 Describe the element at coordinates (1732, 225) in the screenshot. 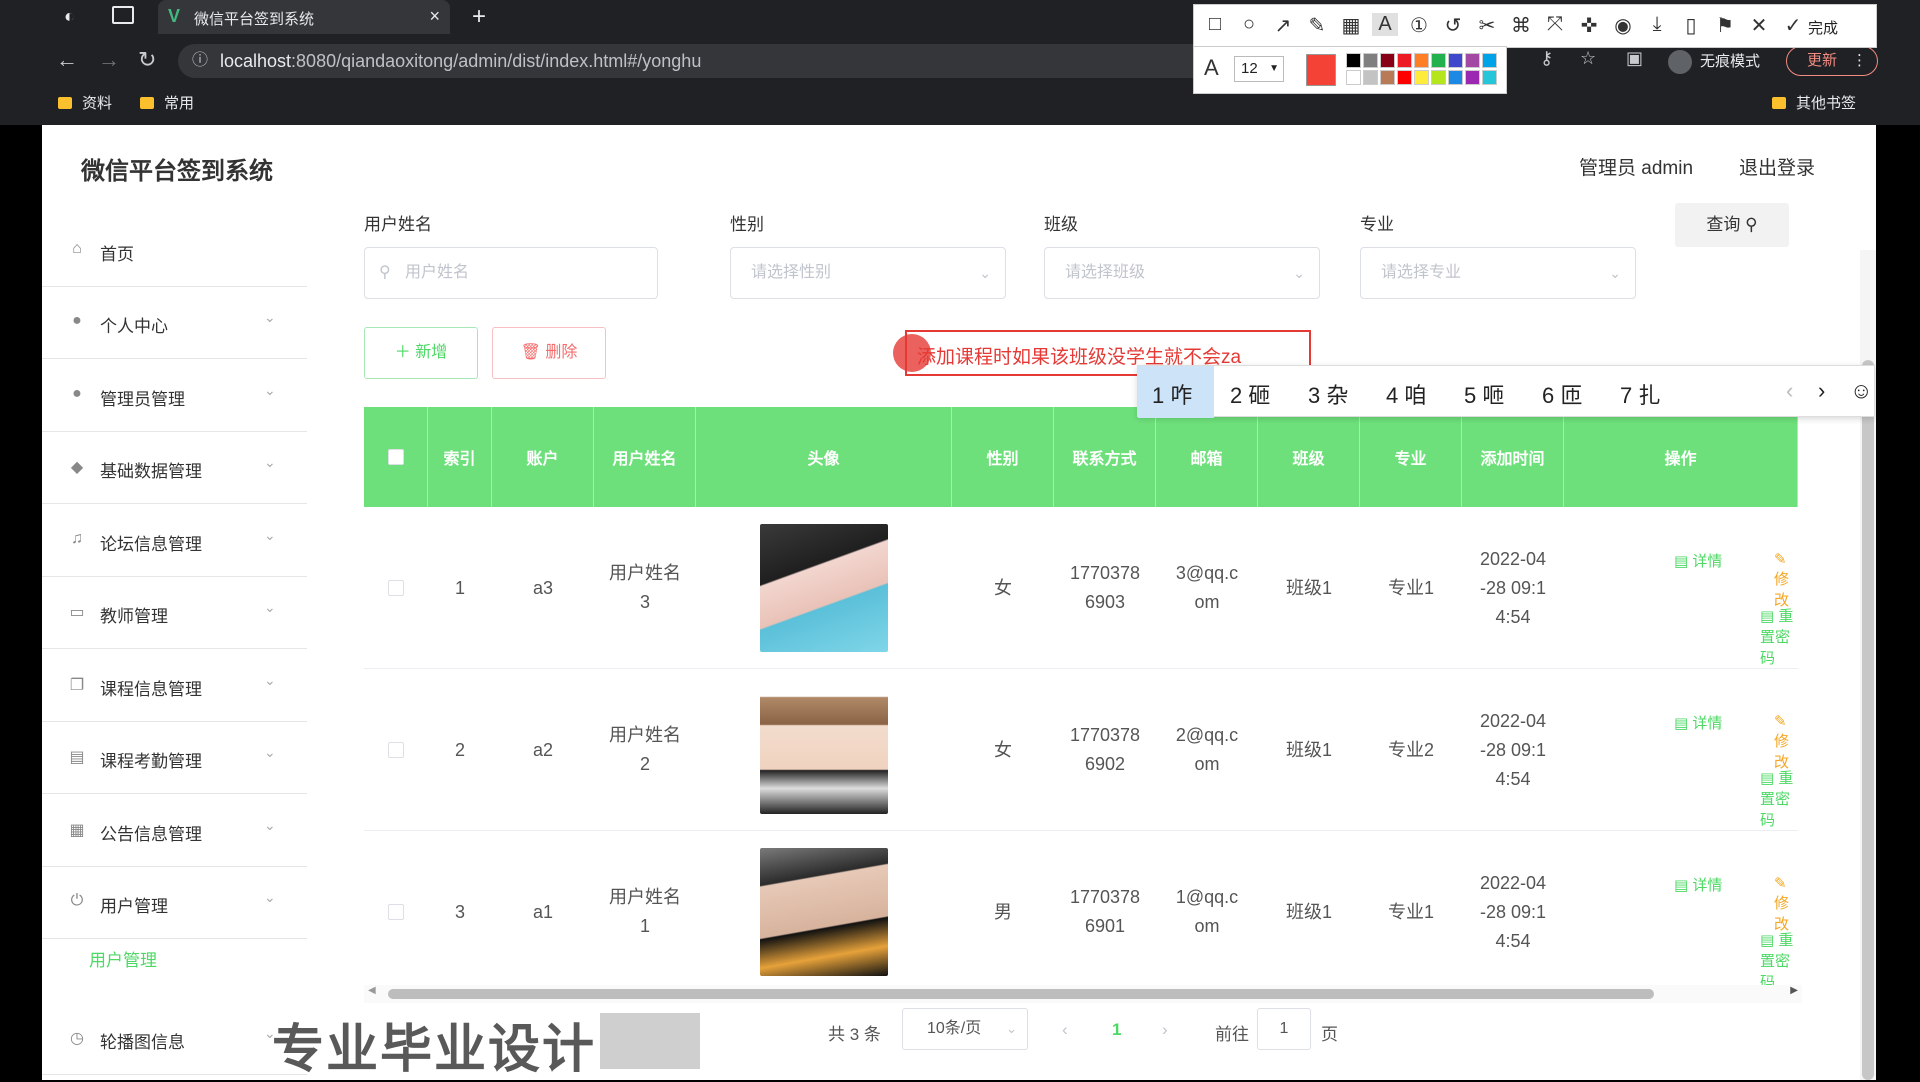

I see `query-button: 查询 ⚲` at that location.